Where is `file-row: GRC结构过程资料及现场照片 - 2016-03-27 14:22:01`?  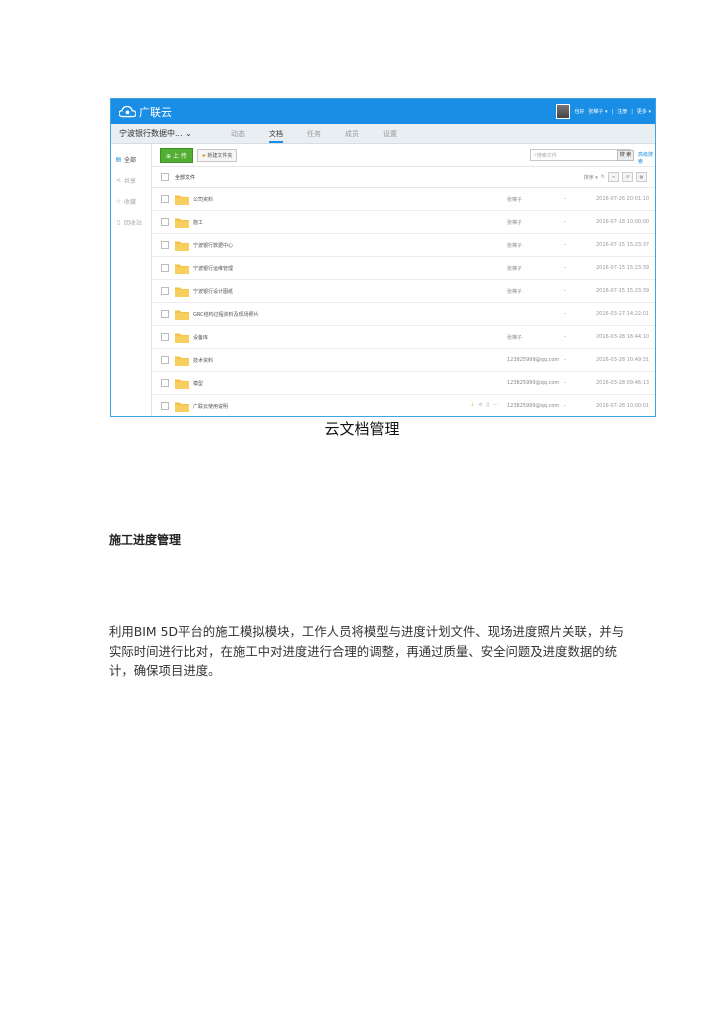
file-row: GRC结构过程资料及现场照片 - 2016-03-27 14:22:01 is located at coordinates (403, 314).